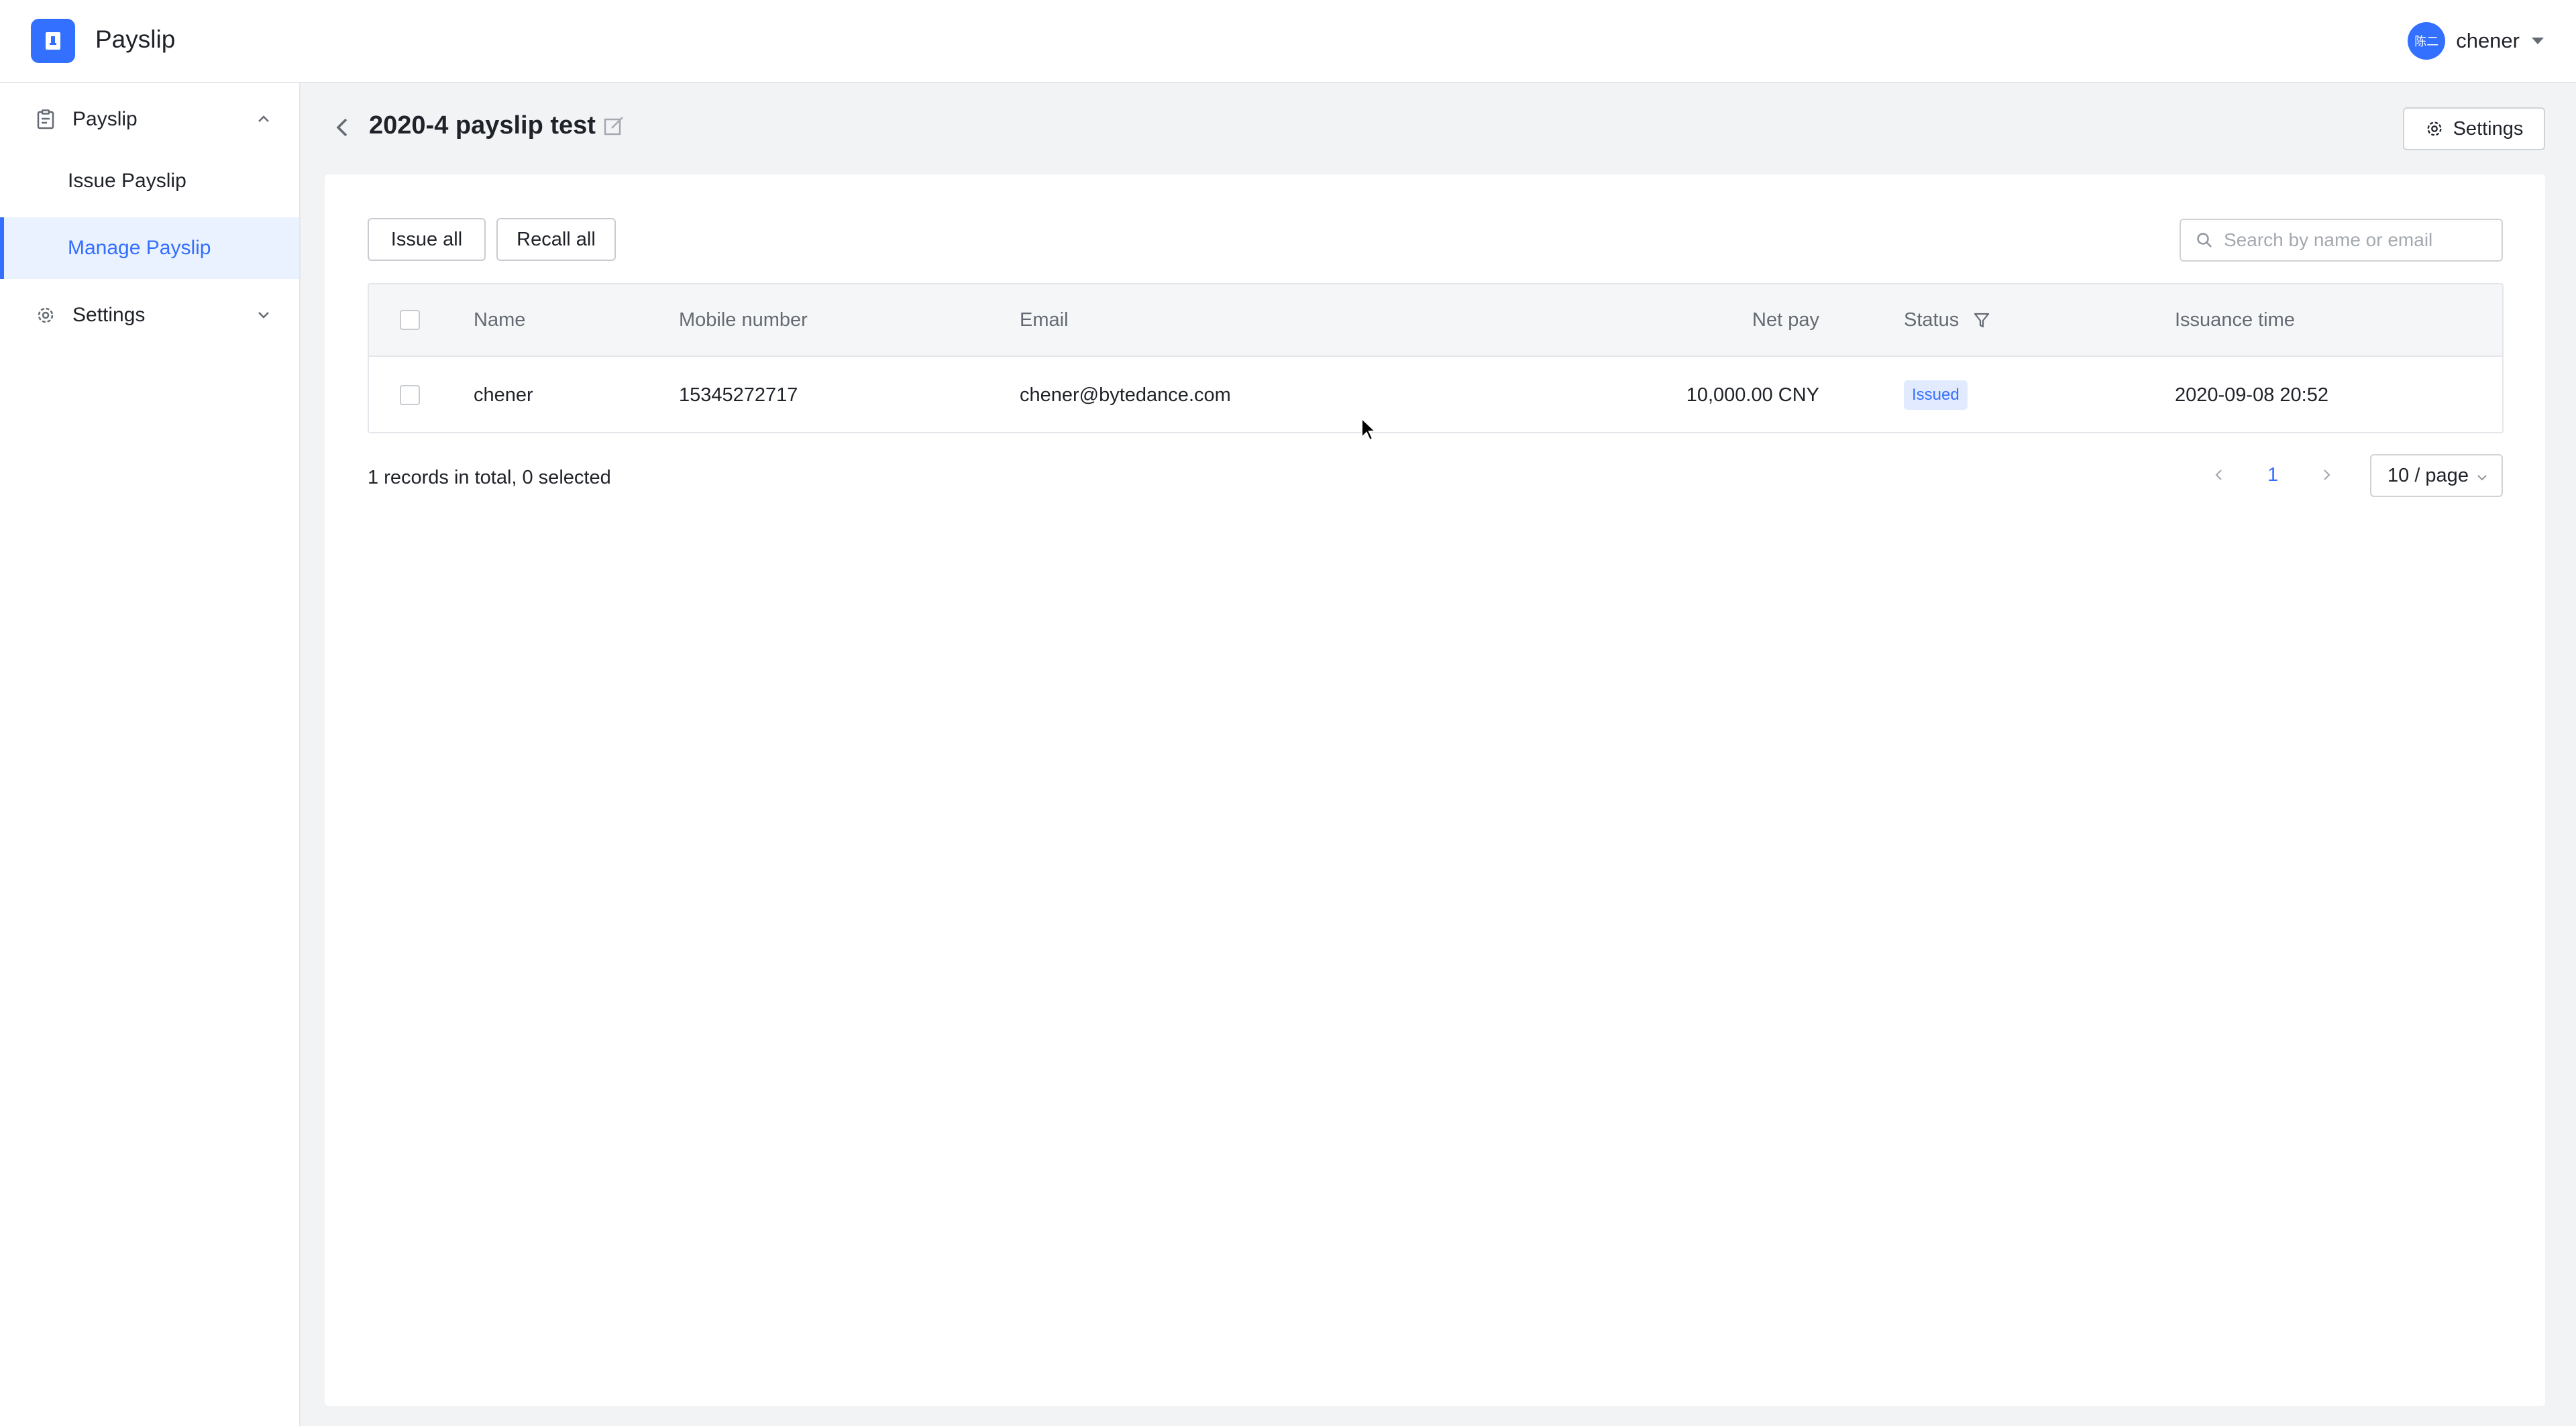  I want to click on next-page-icon, so click(2326, 474).